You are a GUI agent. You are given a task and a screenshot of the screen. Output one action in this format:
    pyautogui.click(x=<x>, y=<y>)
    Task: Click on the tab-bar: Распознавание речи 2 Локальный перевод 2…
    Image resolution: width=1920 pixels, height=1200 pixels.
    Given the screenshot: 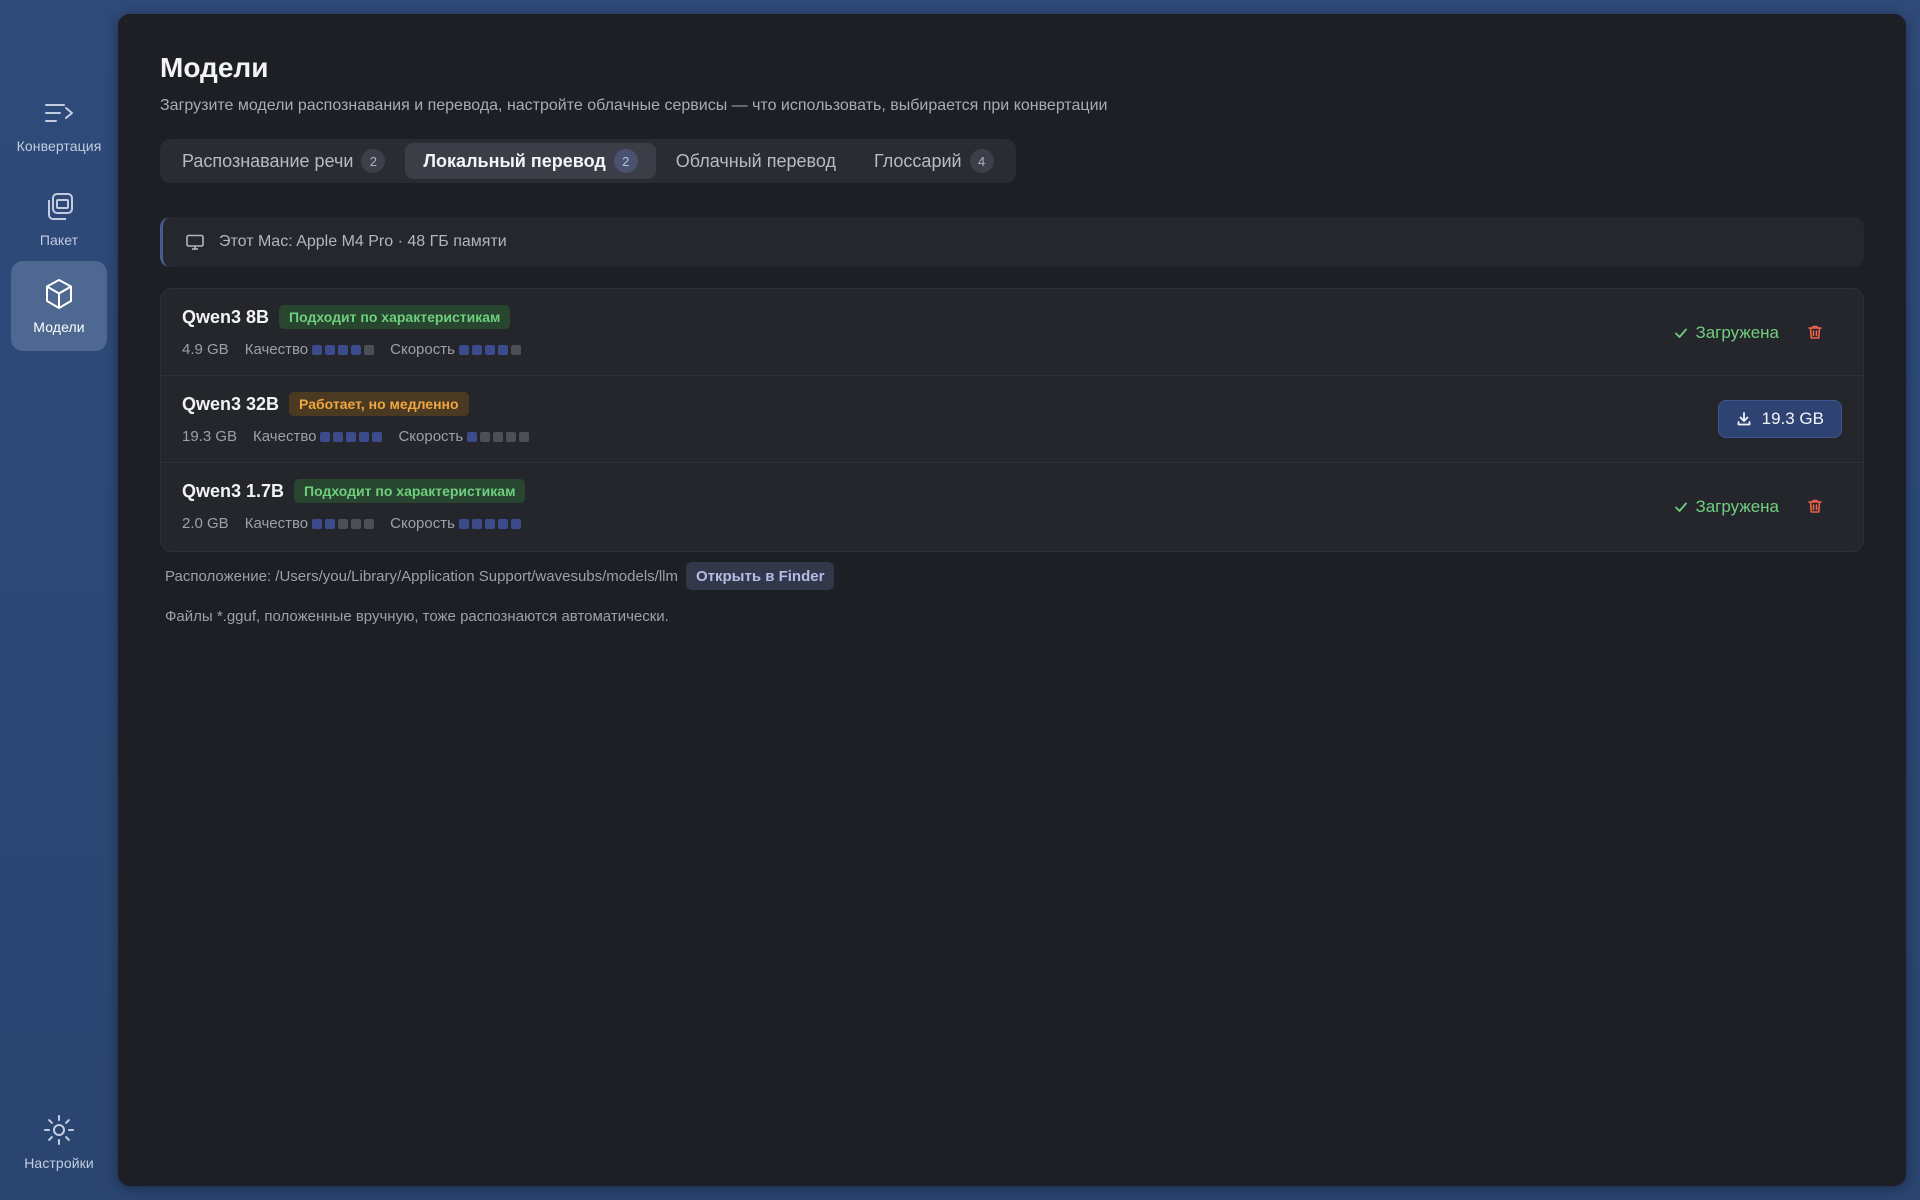 What is the action you would take?
    pyautogui.click(x=588, y=161)
    